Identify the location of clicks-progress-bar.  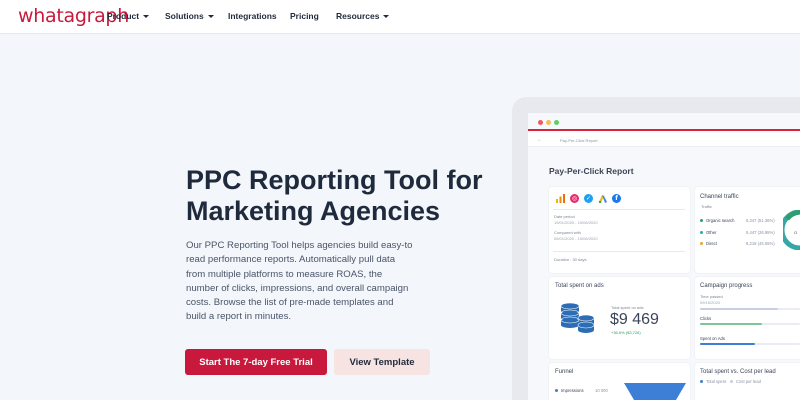
(750, 324).